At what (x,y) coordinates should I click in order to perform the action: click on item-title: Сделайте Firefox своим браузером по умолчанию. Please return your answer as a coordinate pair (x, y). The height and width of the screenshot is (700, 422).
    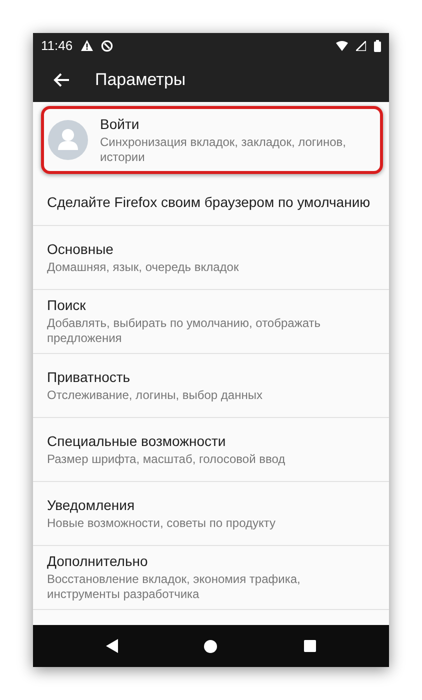
    Looking at the image, I should click on (209, 202).